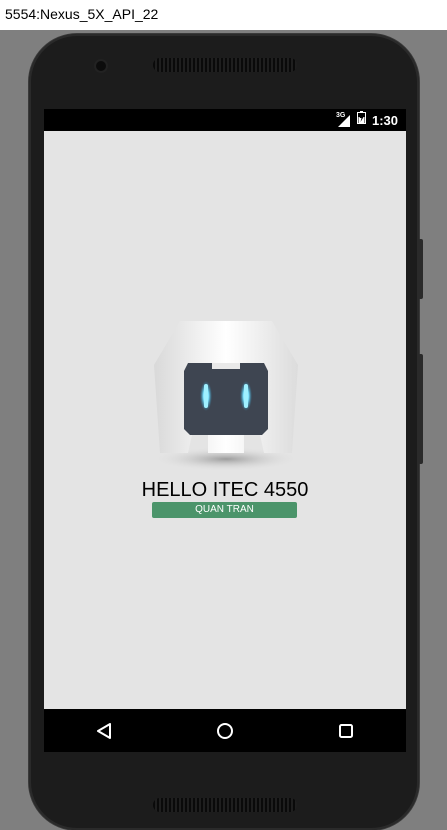 This screenshot has height=830, width=447. I want to click on battery-charging-icon, so click(361, 120).